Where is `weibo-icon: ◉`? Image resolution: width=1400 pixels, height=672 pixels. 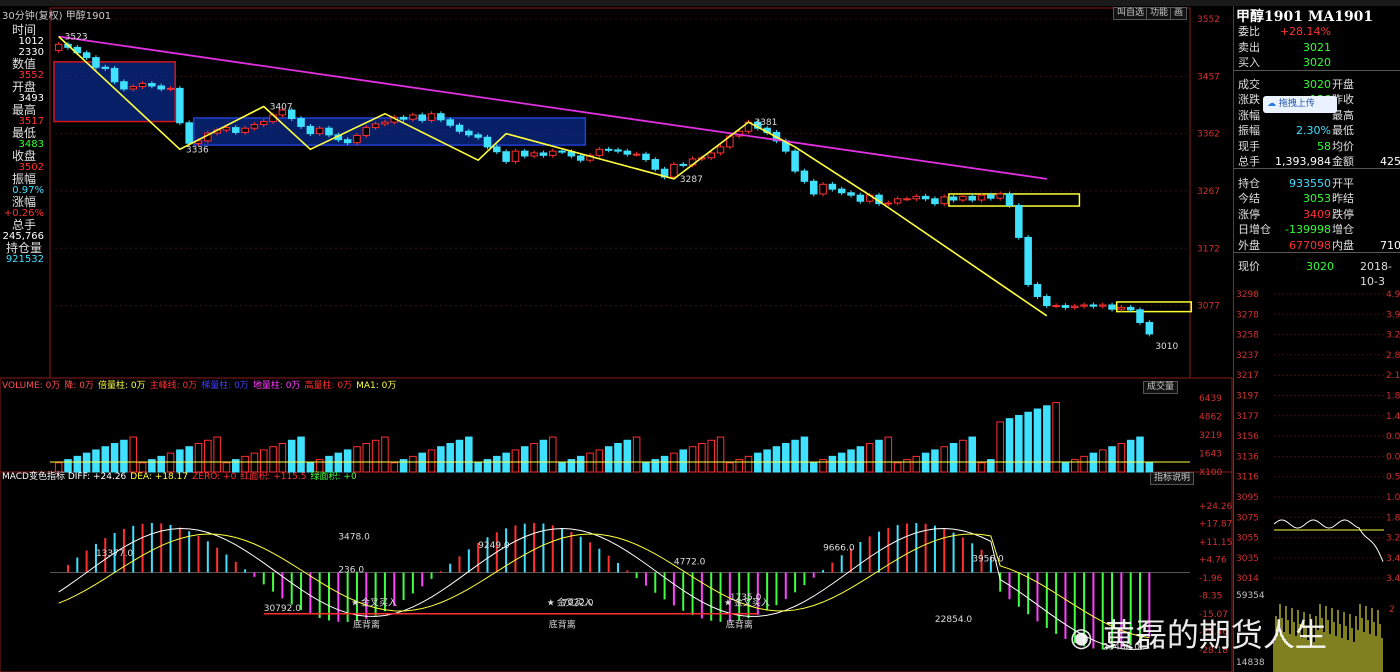 weibo-icon: ◉ is located at coordinates (1081, 638).